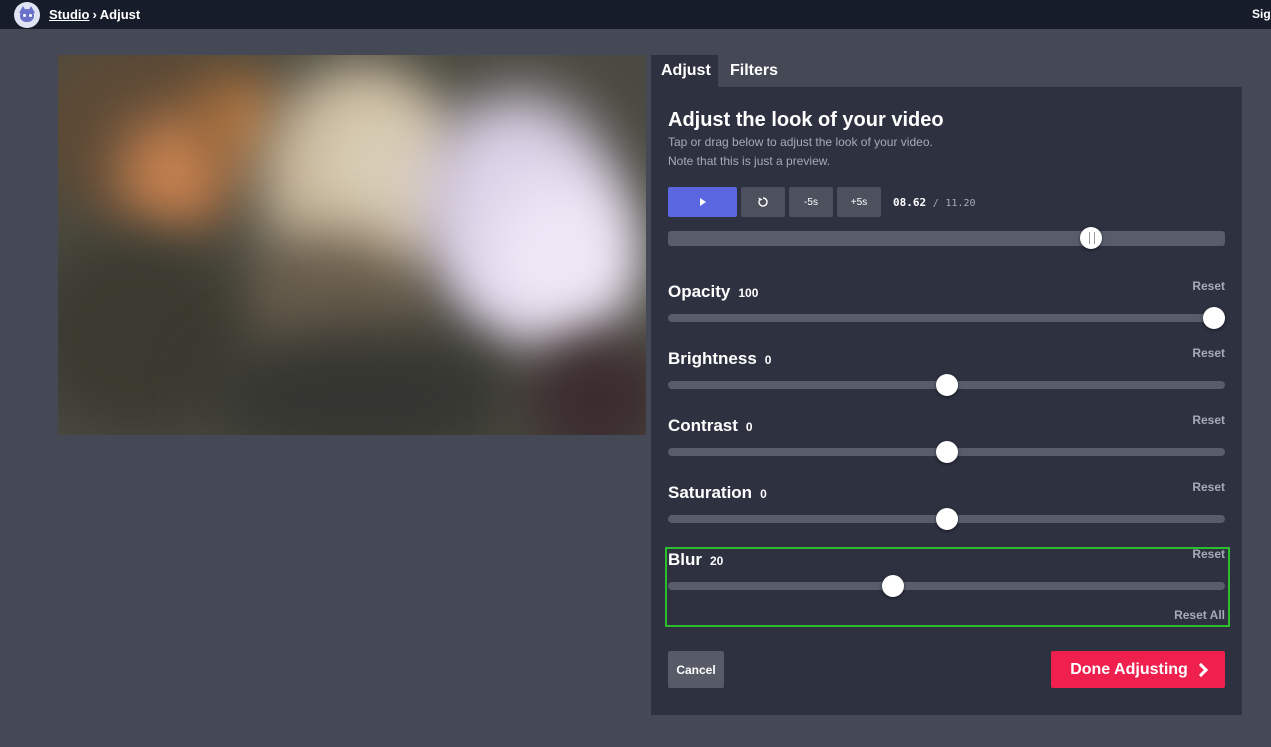 This screenshot has width=1271, height=747. What do you see at coordinates (946, 318) in the screenshot?
I see `opacity-slider-track` at bounding box center [946, 318].